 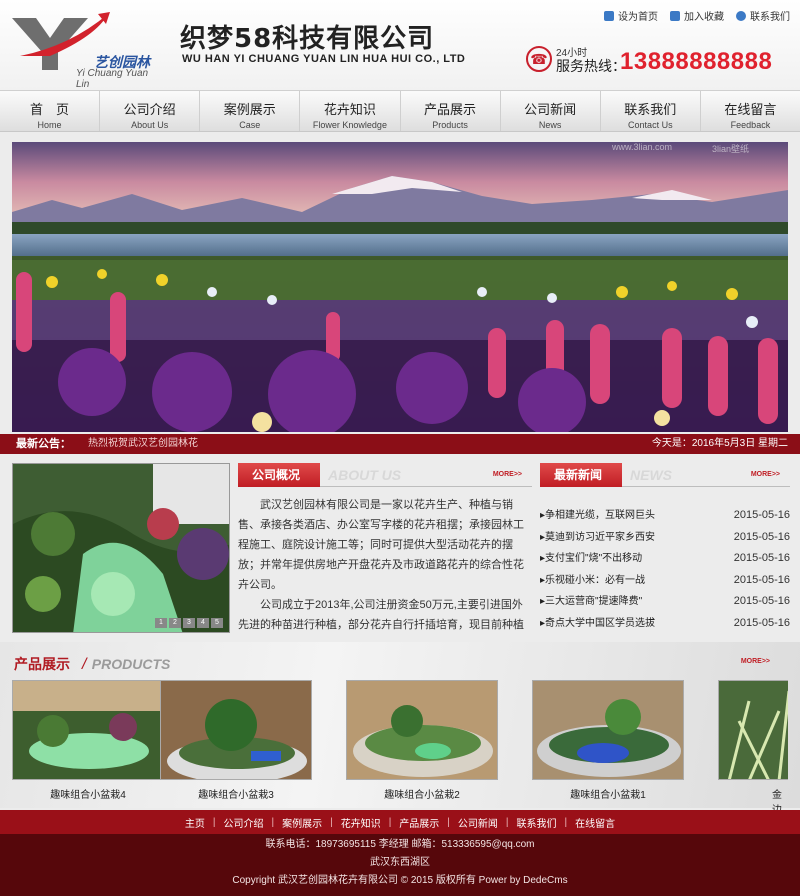 What do you see at coordinates (665, 538) in the screenshot?
I see `news-item: ▸莫迪到访习近平家乡西安 2015-05-16` at bounding box center [665, 538].